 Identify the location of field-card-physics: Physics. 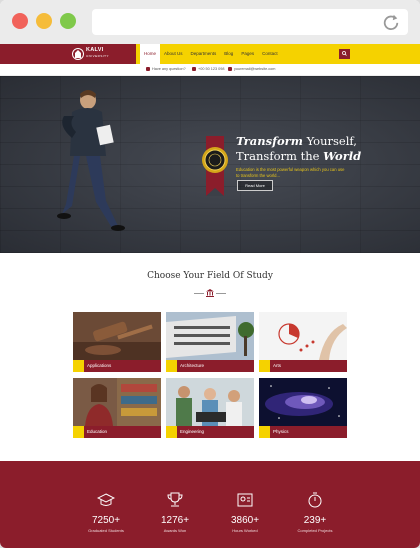
(303, 408).